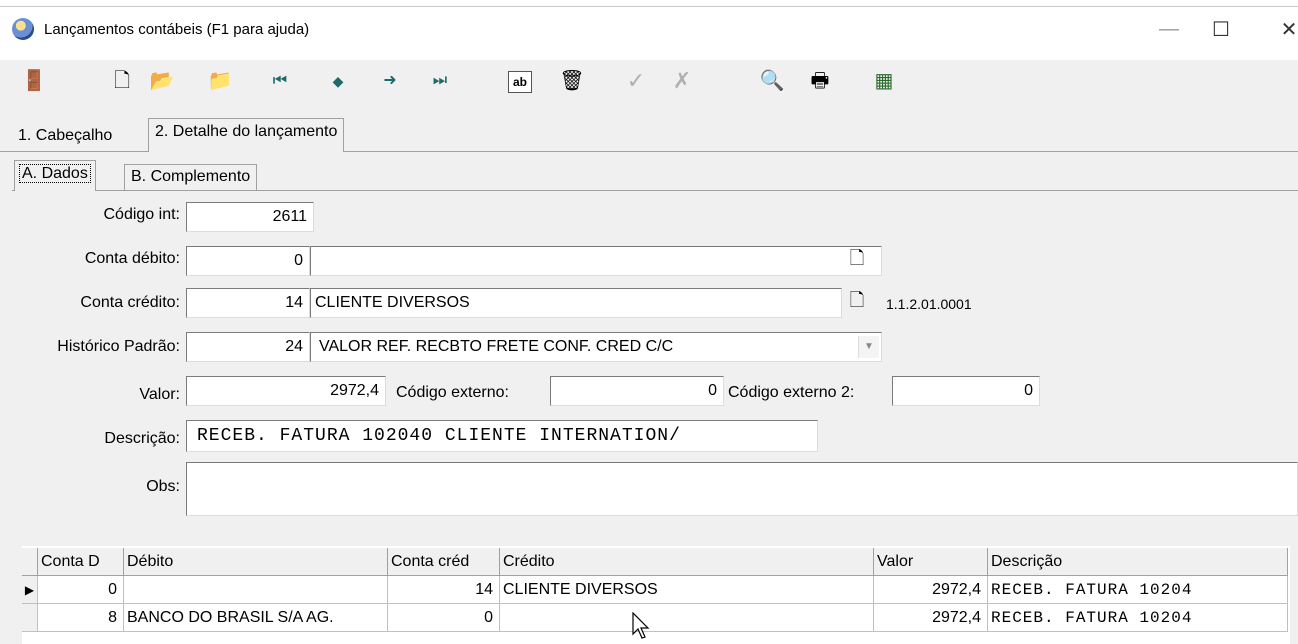 The height and width of the screenshot is (644, 1298). I want to click on conta-credito-number: 14, so click(248, 303).